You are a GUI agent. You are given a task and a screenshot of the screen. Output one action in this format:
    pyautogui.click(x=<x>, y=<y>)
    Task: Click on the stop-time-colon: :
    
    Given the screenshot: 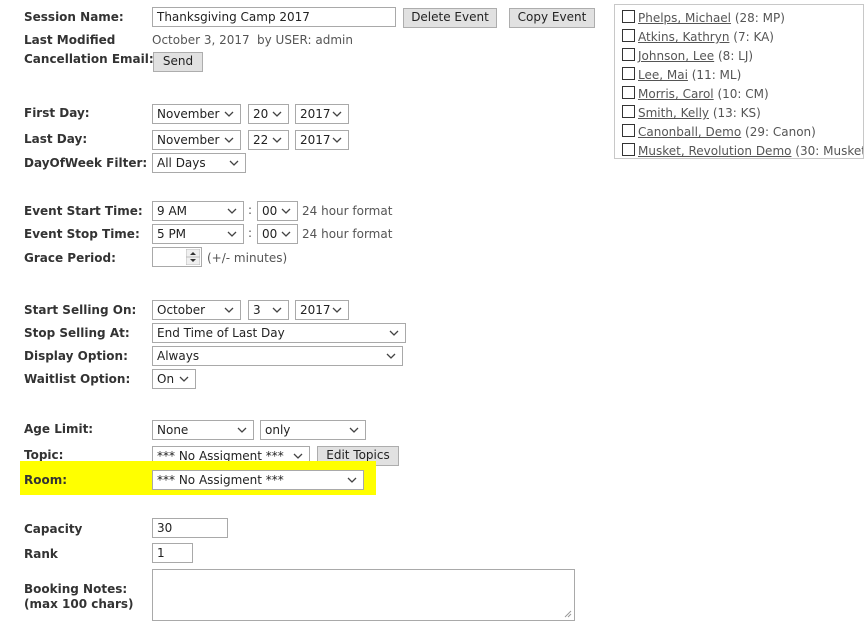 What is the action you would take?
    pyautogui.click(x=250, y=233)
    